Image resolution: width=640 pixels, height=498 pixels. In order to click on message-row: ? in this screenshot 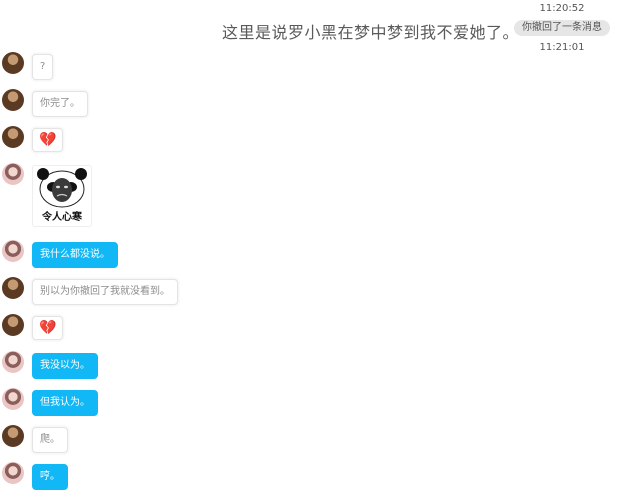, I will do `click(28, 66)`.